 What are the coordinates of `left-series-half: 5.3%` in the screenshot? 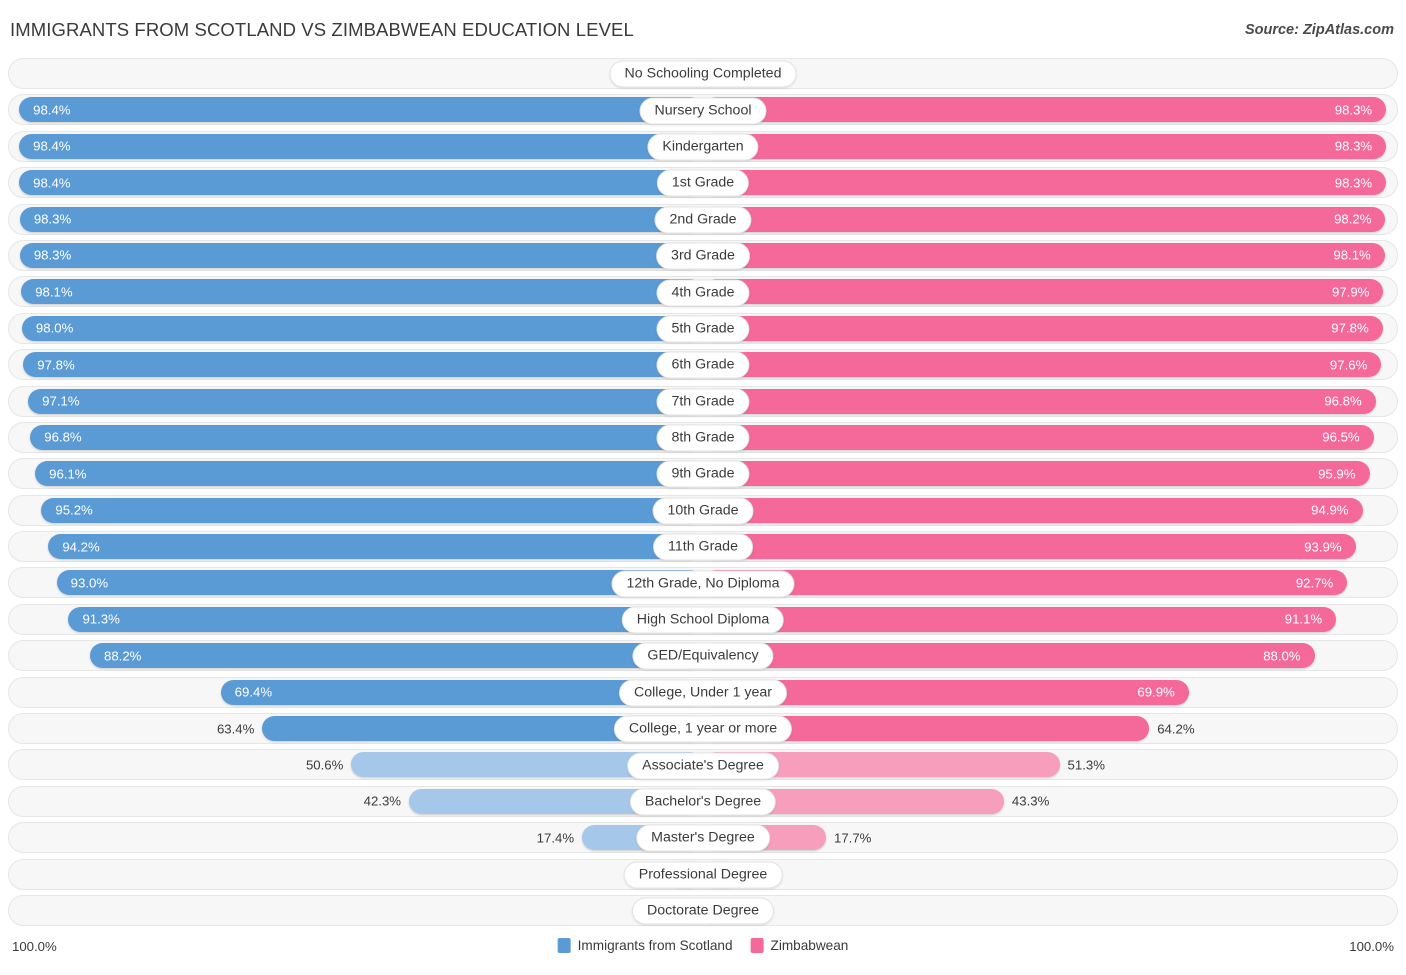 It's located at (355, 874).